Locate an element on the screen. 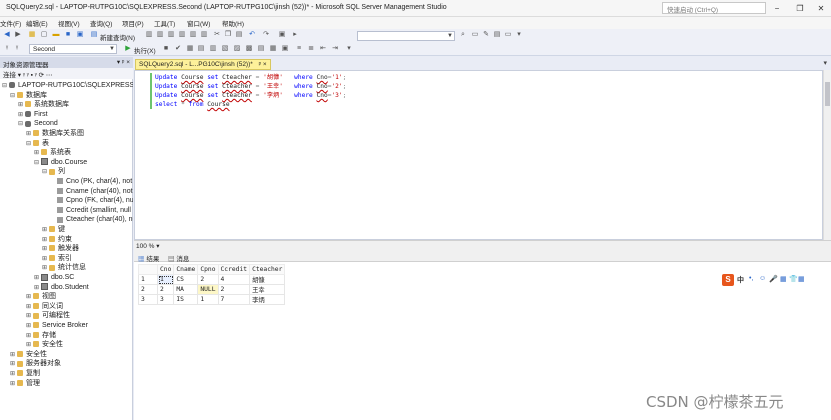 The width and height of the screenshot is (831, 420). new-project-icon: ▦ is located at coordinates (32, 35).